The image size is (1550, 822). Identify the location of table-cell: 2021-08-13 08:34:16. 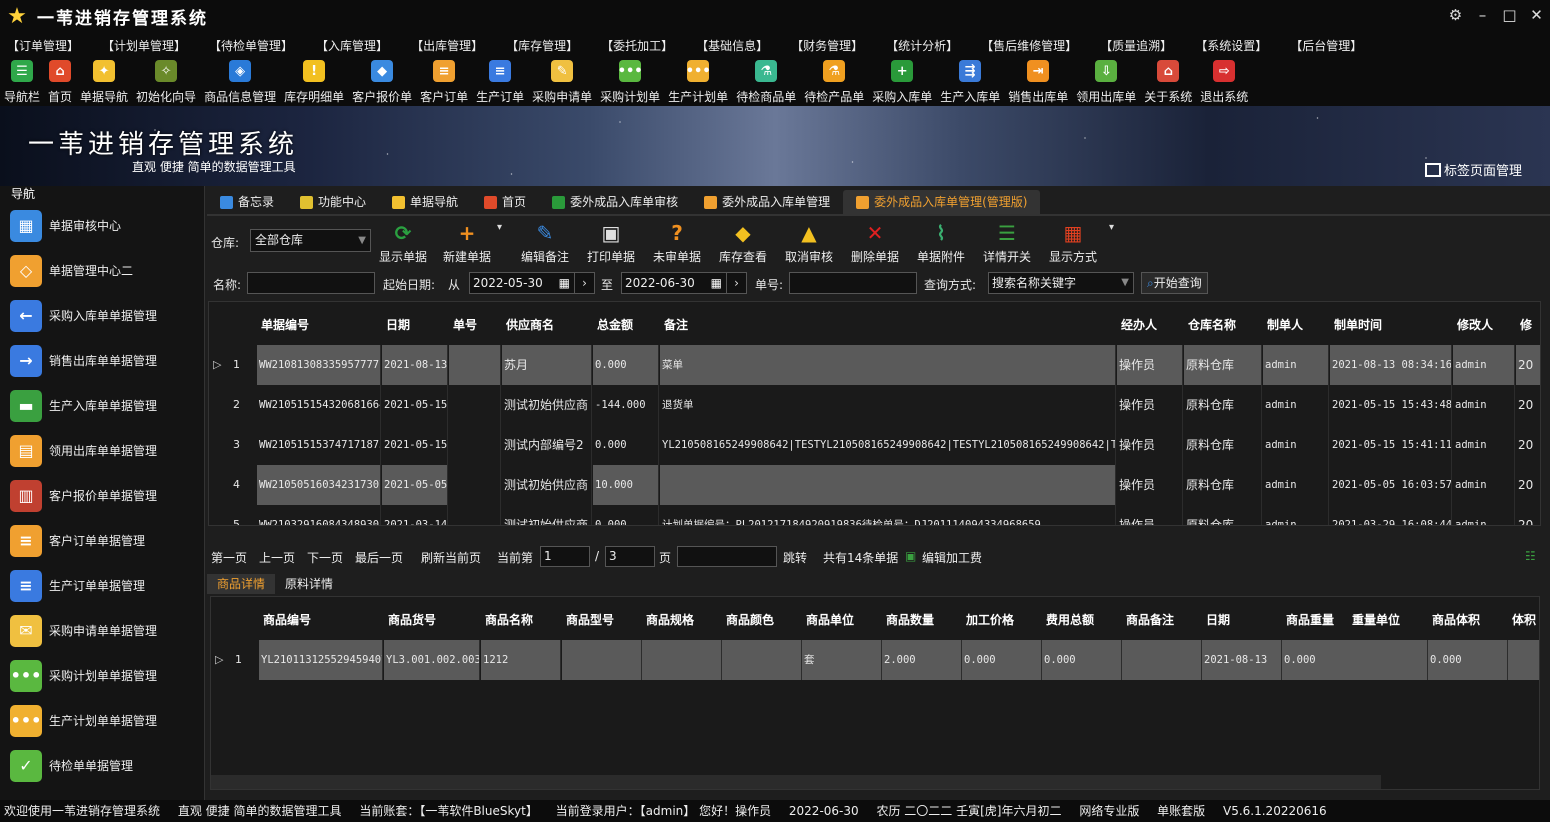
(1391, 365).